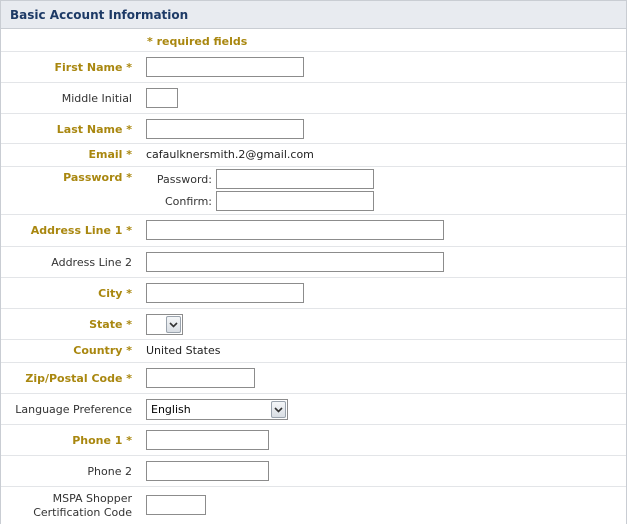  Describe the element at coordinates (102, 440) in the screenshot. I see `phone-1-label: Phone 1 *` at that location.